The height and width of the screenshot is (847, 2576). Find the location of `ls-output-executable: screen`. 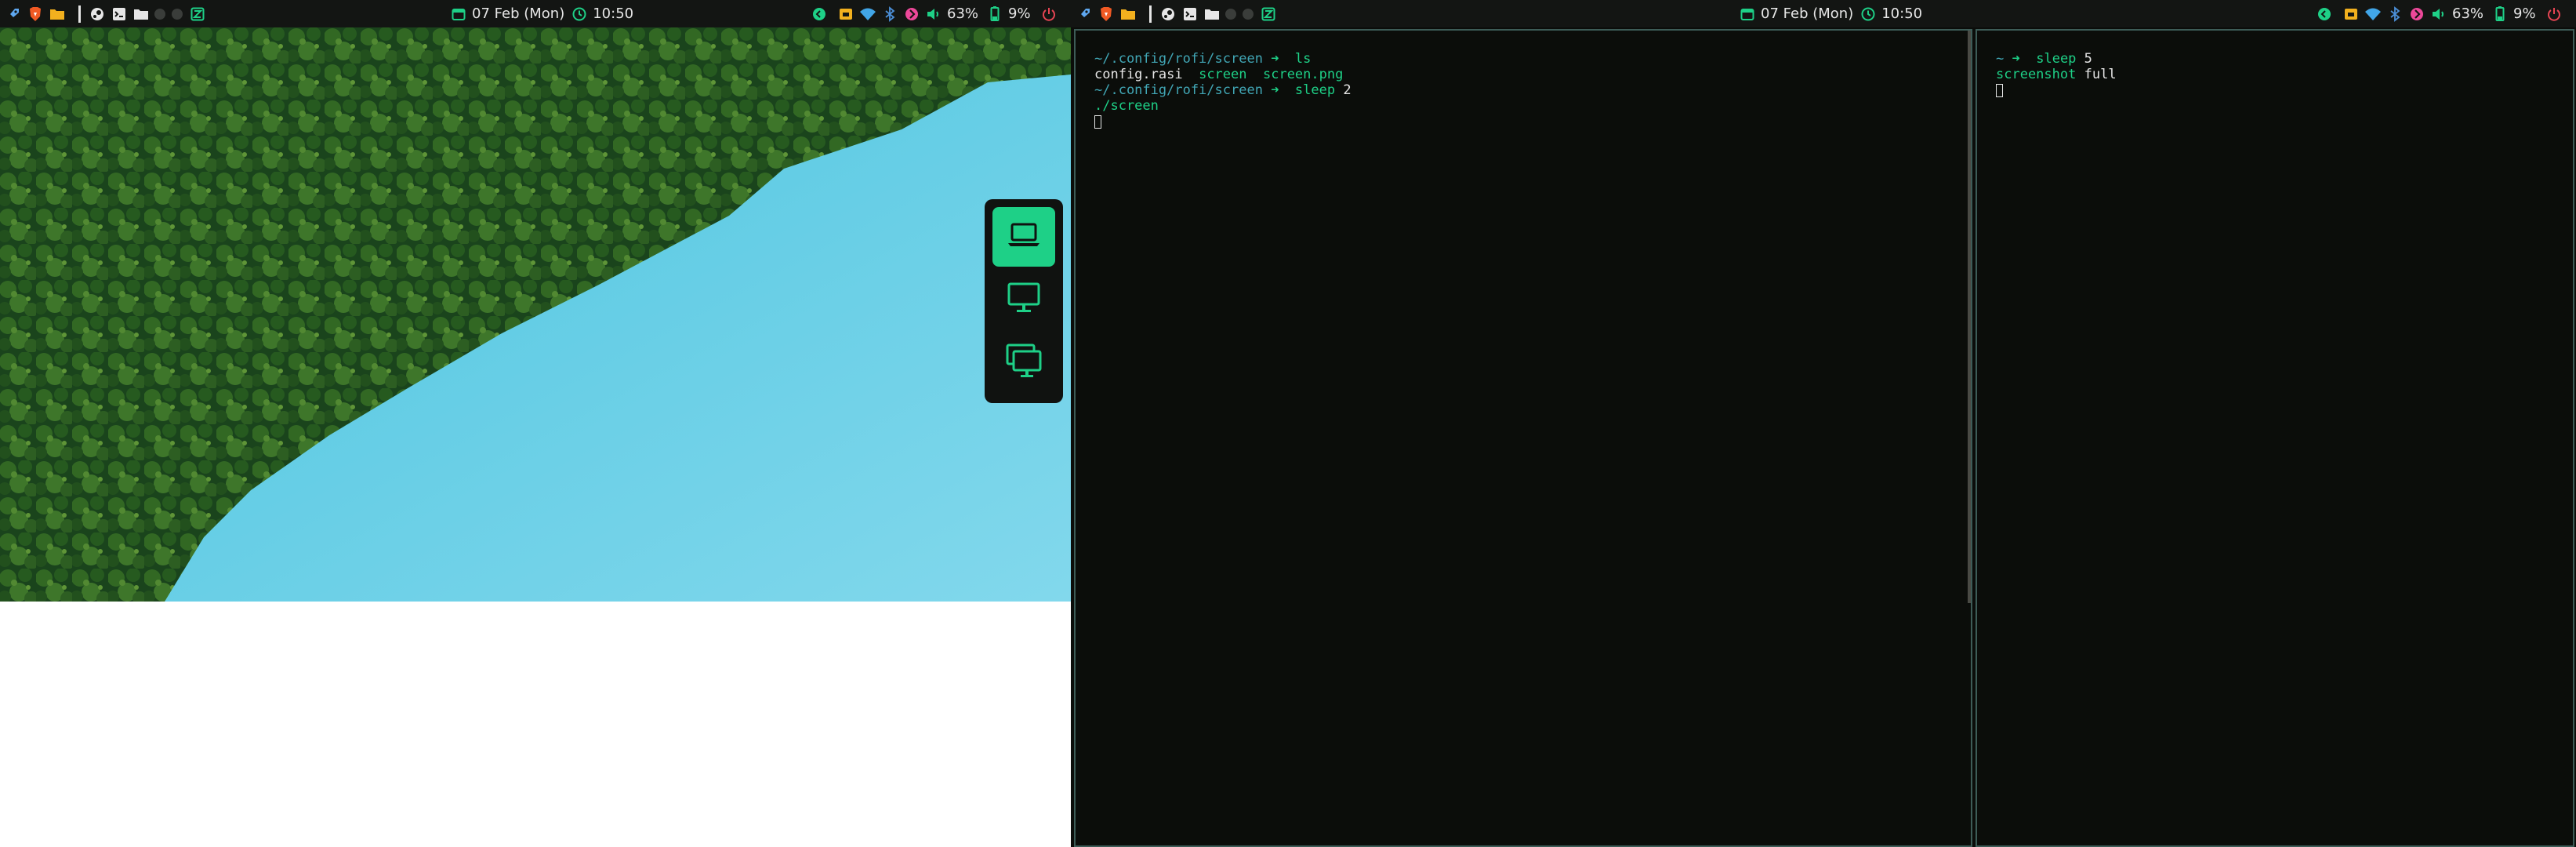

ls-output-executable: screen is located at coordinates (1223, 74).